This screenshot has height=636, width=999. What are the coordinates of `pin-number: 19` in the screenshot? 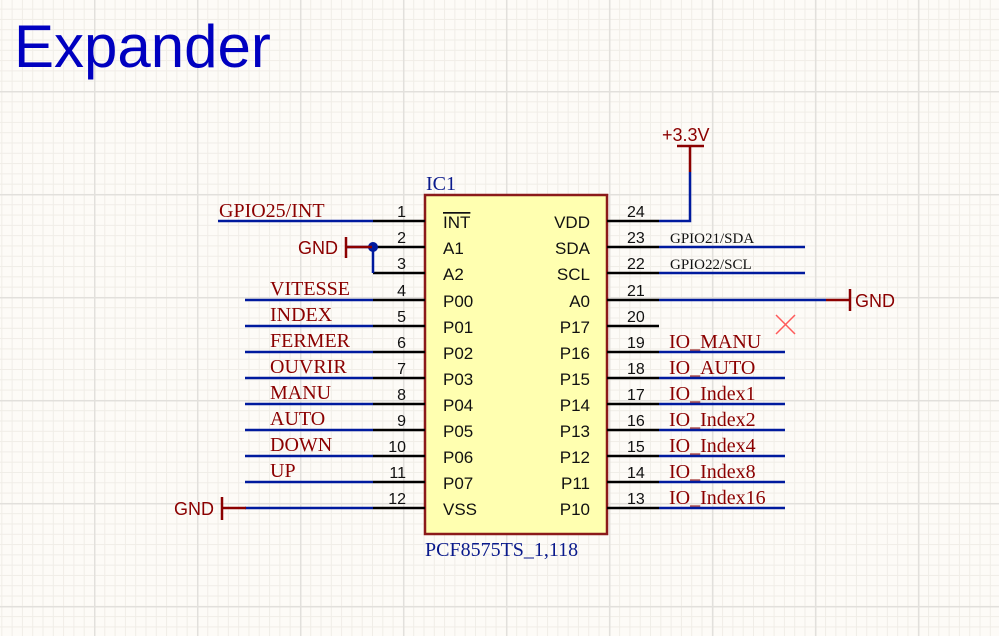 It's located at (636, 343).